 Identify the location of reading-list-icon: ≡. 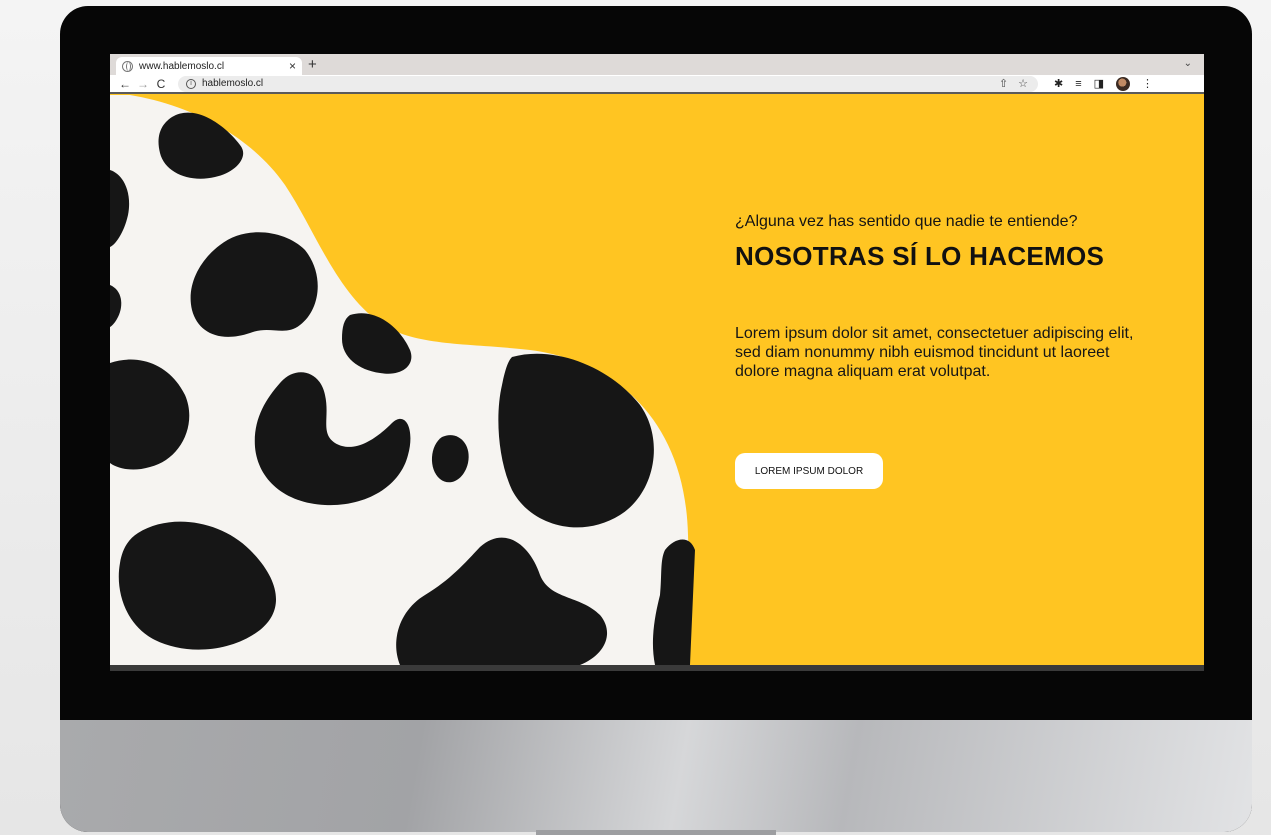
(1078, 84).